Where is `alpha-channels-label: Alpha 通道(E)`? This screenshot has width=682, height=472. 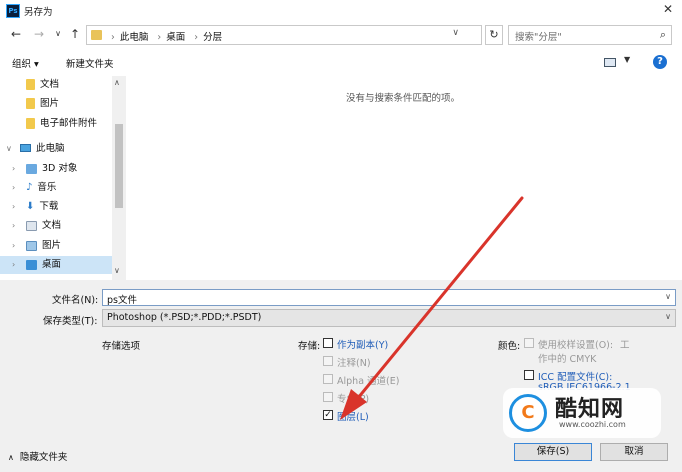 alpha-channels-label: Alpha 通道(E) is located at coordinates (368, 381).